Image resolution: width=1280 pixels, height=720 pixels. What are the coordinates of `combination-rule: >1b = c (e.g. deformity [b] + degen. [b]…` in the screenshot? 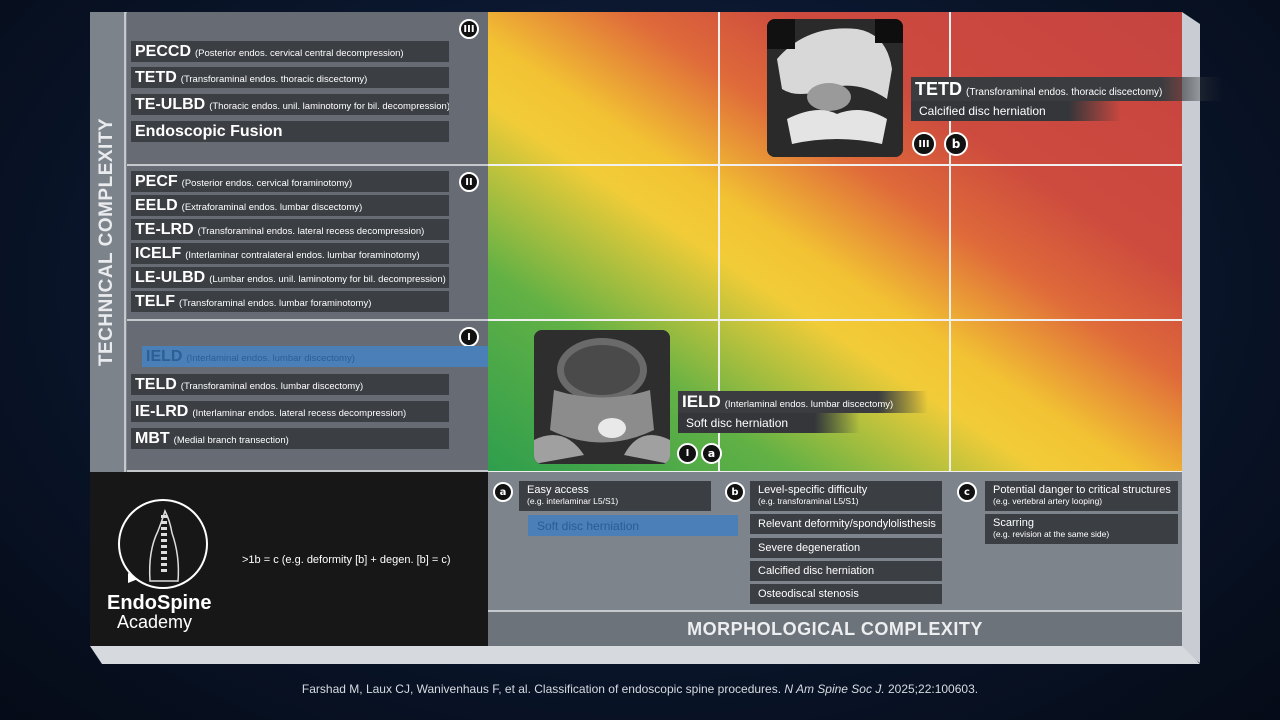 It's located at (346, 560).